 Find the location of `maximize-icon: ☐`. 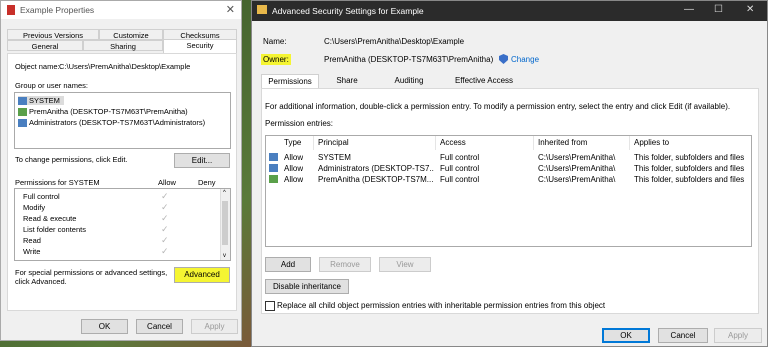

maximize-icon: ☐ is located at coordinates (718, 9).